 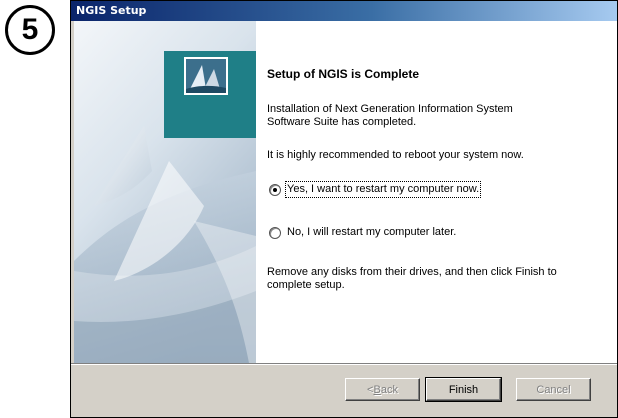 What do you see at coordinates (344, 11) in the screenshot?
I see `title-bar: NGIS Setup` at bounding box center [344, 11].